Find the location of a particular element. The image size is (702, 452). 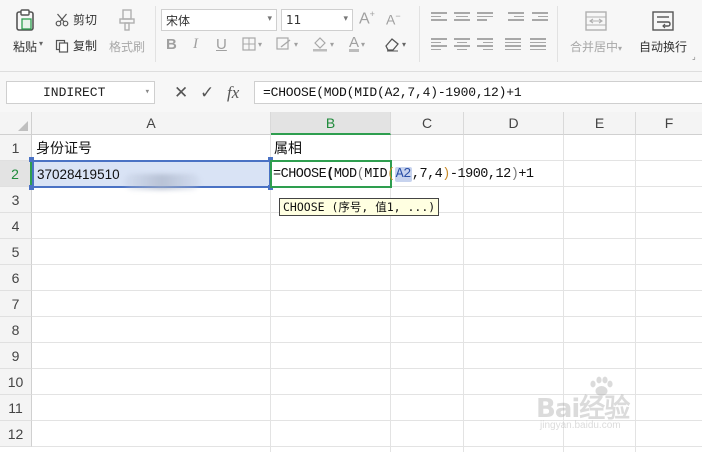

paste-dropdown-arrow: ▾ is located at coordinates (41, 43).